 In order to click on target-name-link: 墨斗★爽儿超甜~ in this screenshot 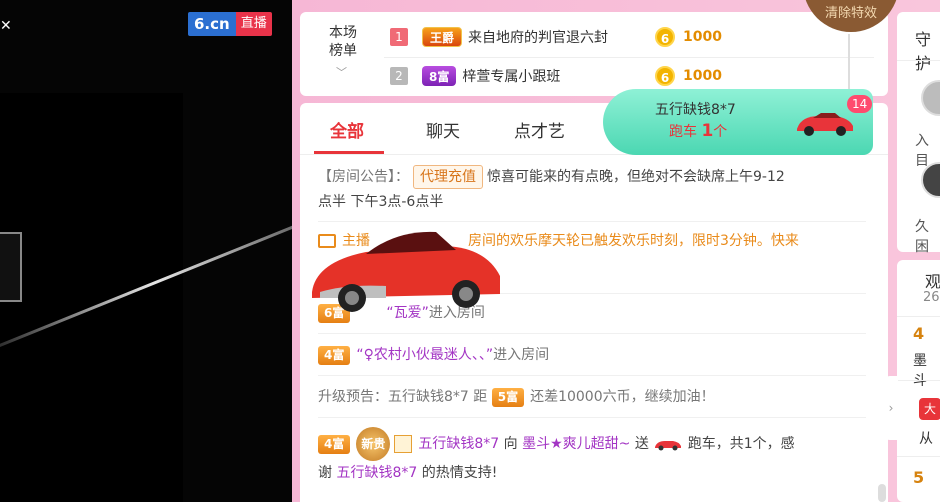, I will do `click(576, 444)`.